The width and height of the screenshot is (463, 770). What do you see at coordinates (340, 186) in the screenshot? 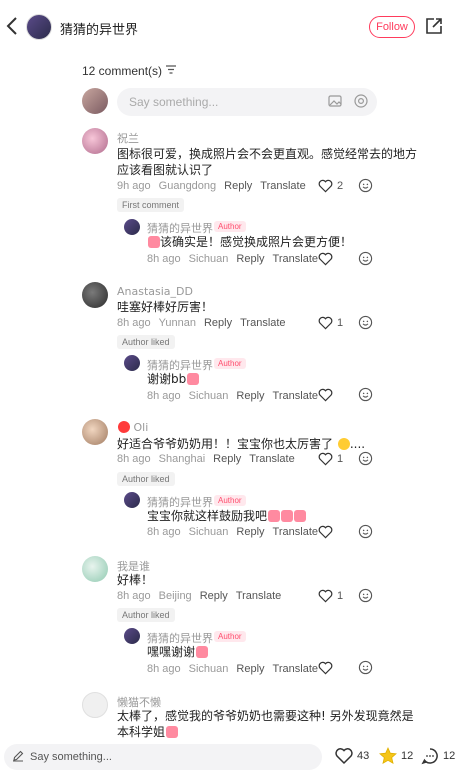
I see `like-count: 2` at bounding box center [340, 186].